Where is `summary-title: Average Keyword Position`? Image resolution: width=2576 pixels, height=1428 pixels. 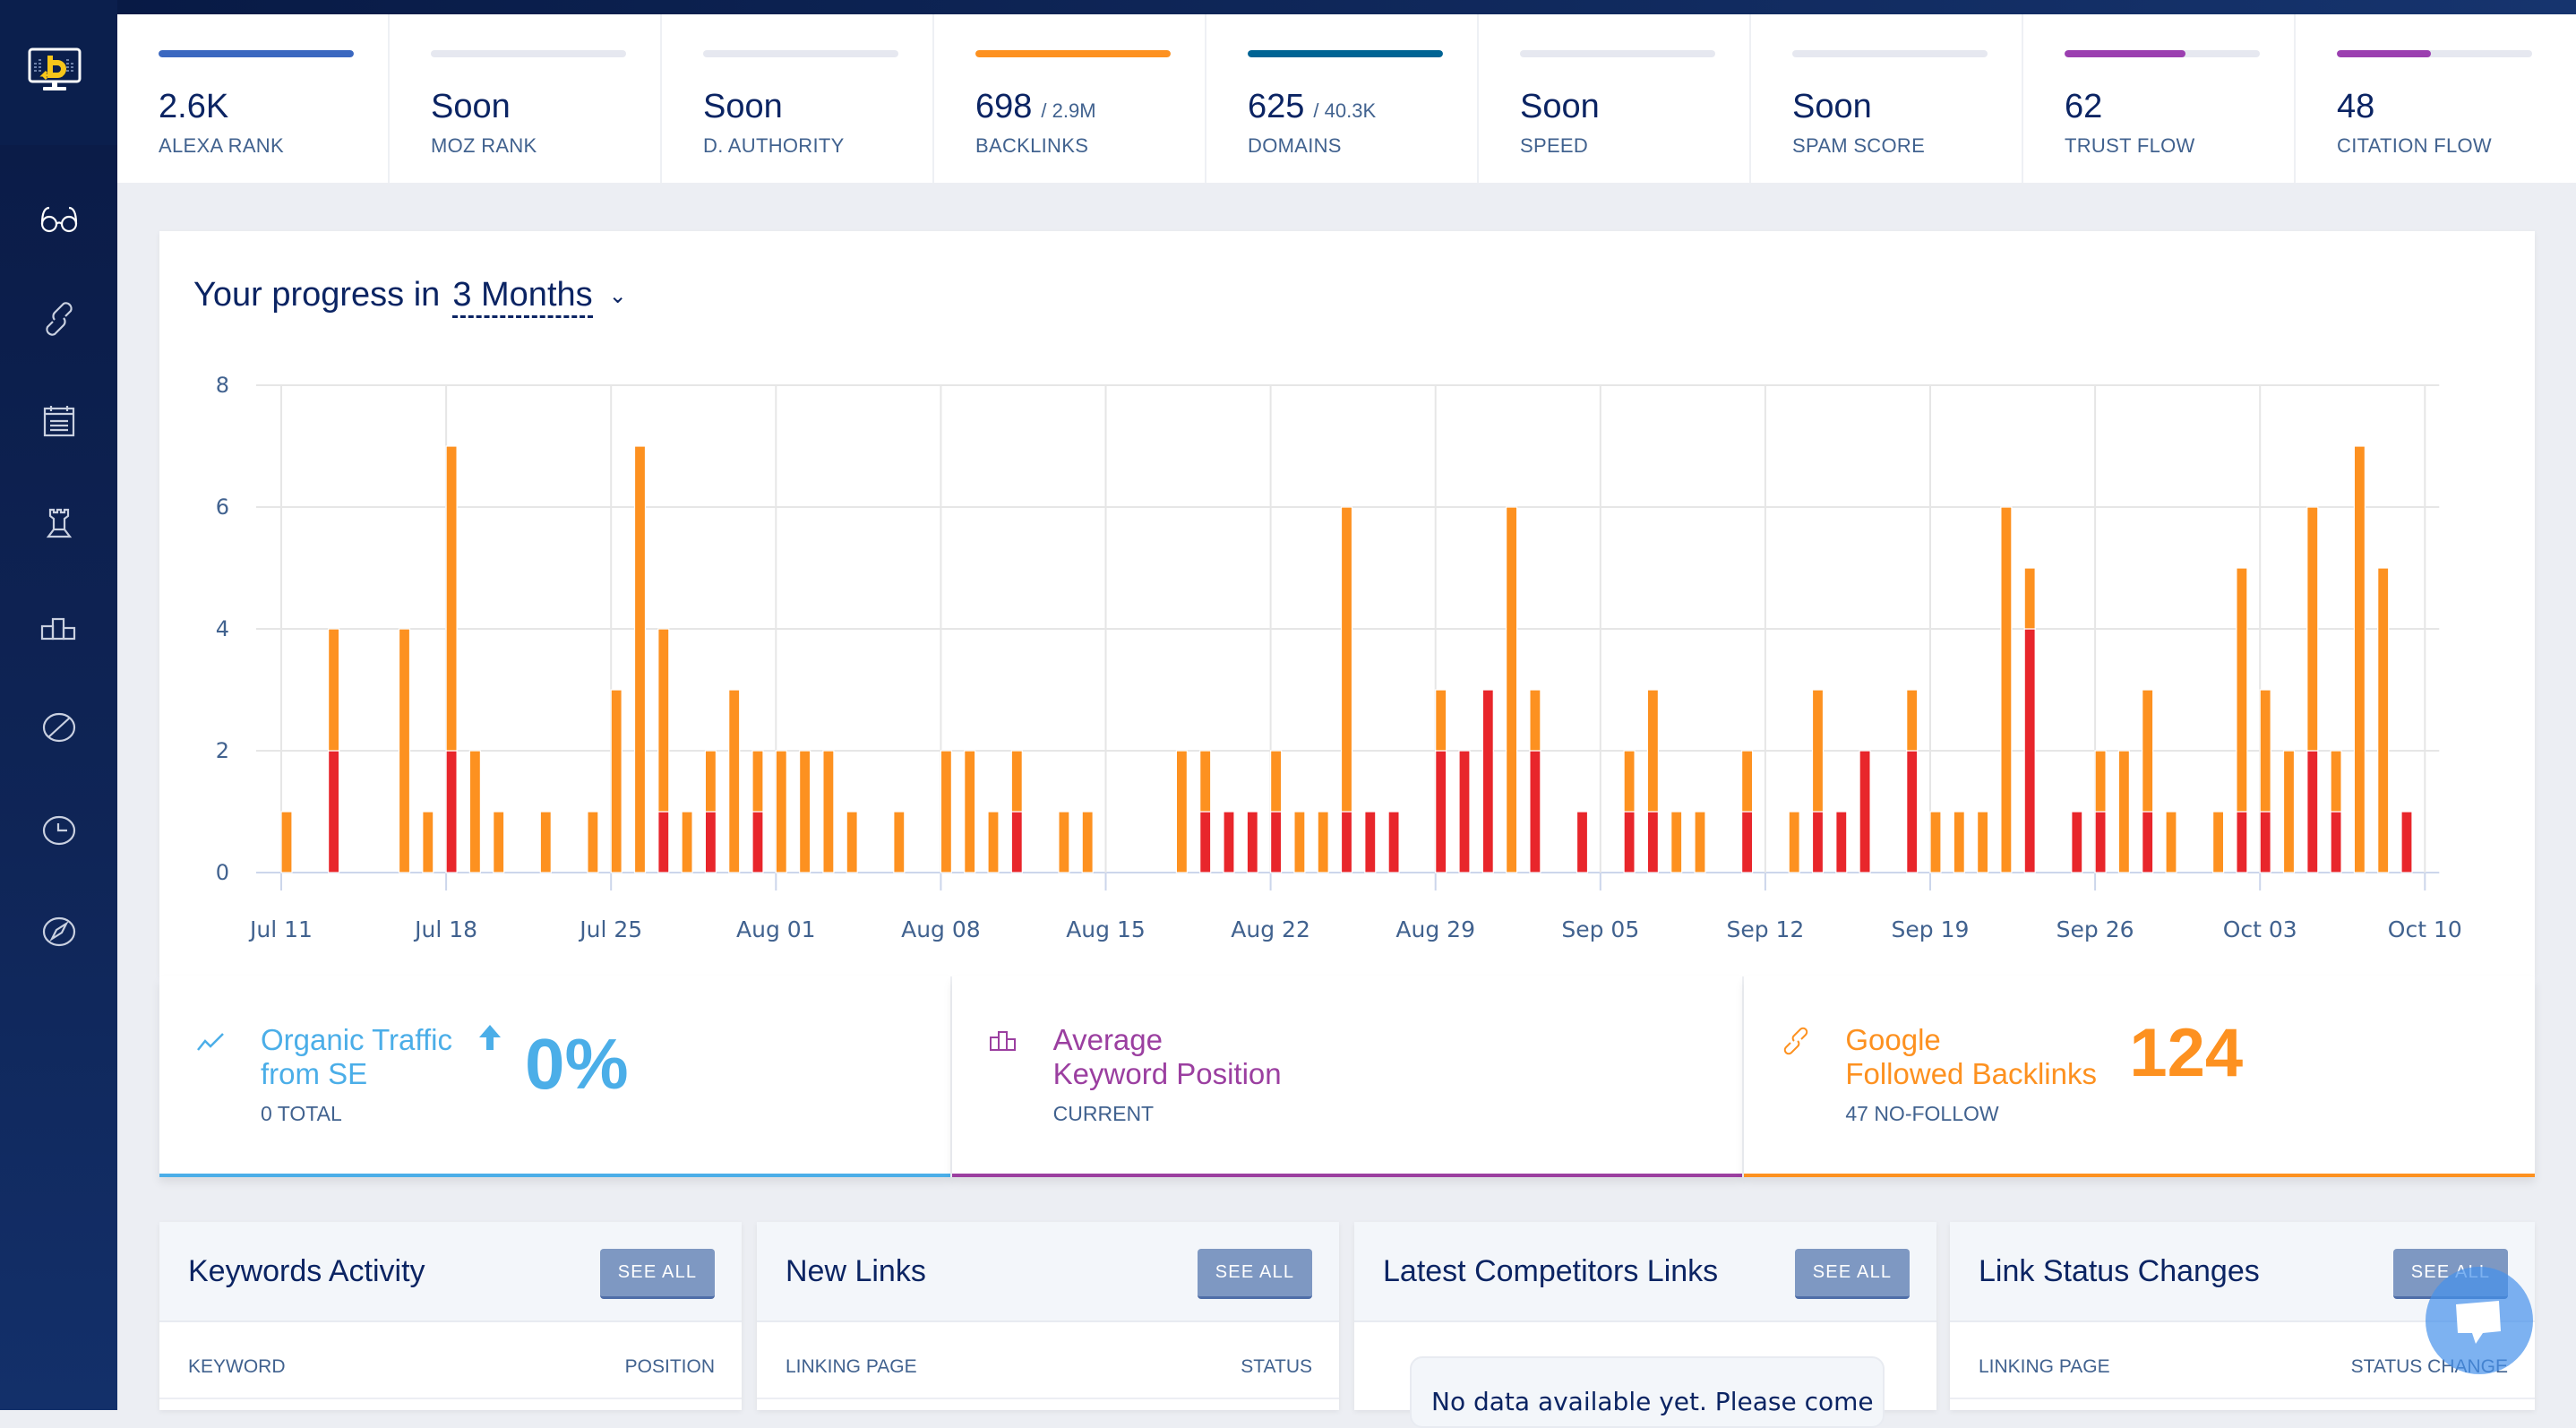
summary-title: Average Keyword Position is located at coordinates (1167, 1057).